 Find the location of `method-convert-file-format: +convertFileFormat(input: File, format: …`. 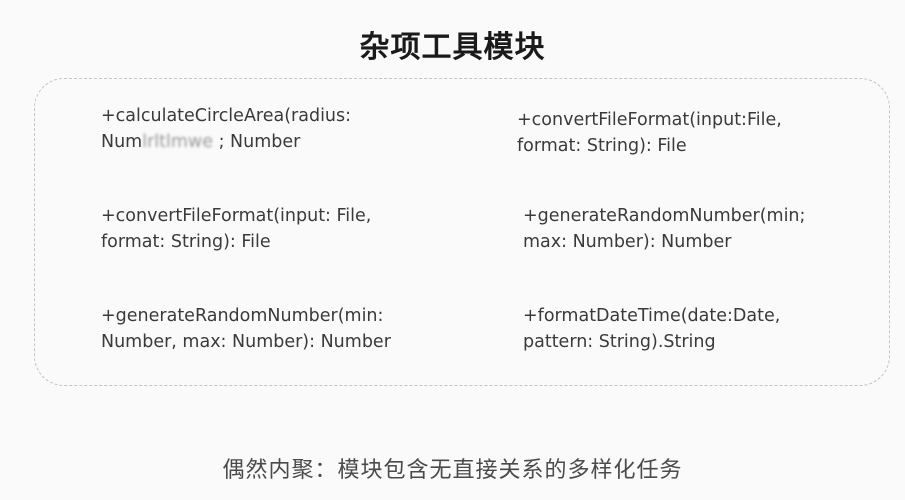

method-convert-file-format: +convertFileFormat(input: File, format: … is located at coordinates (236, 229).